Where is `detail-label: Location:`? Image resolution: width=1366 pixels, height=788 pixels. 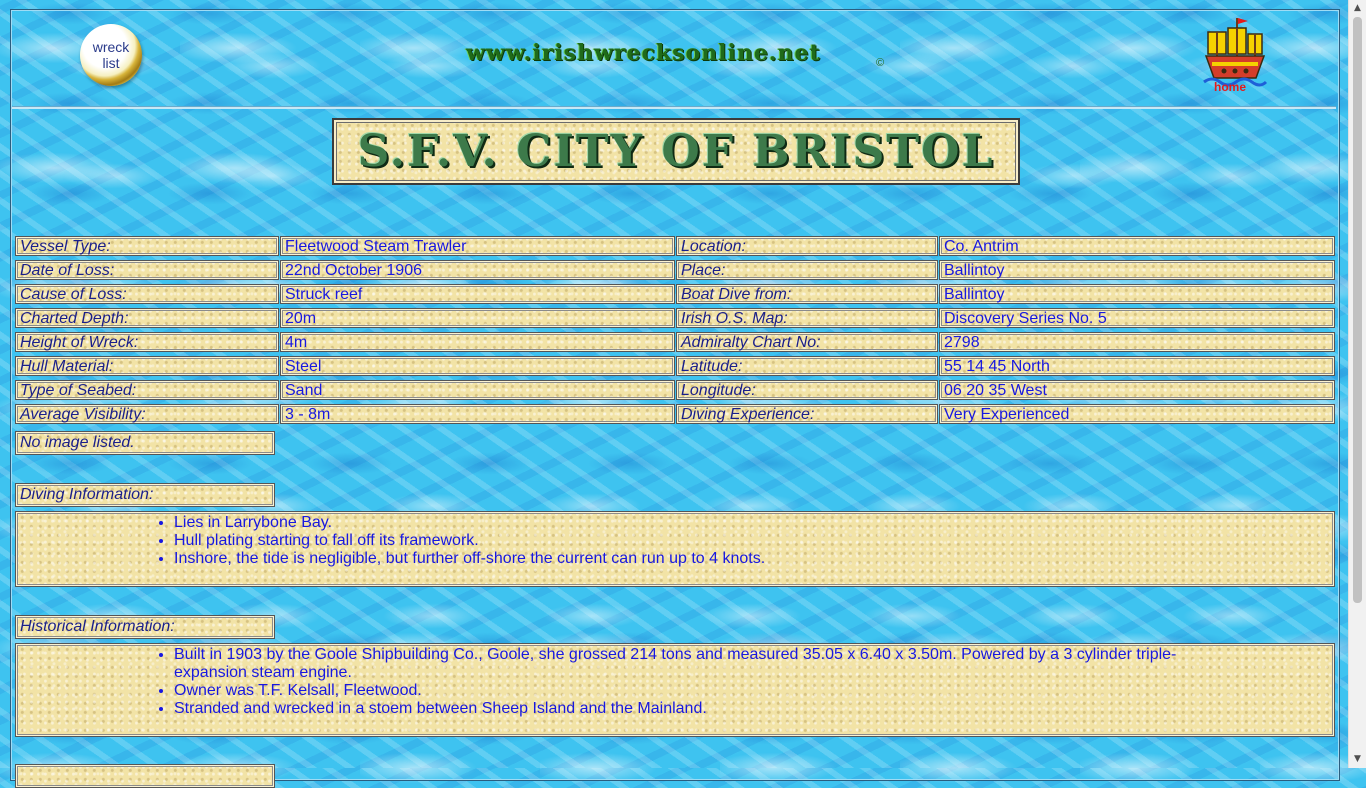
detail-label: Location: is located at coordinates (807, 246).